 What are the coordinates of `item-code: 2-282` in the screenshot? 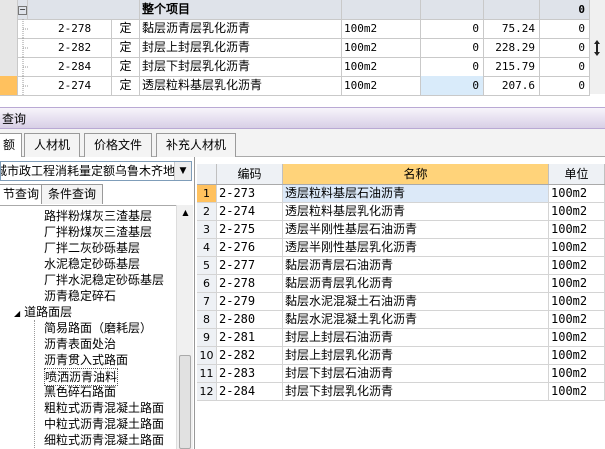 It's located at (70, 47).